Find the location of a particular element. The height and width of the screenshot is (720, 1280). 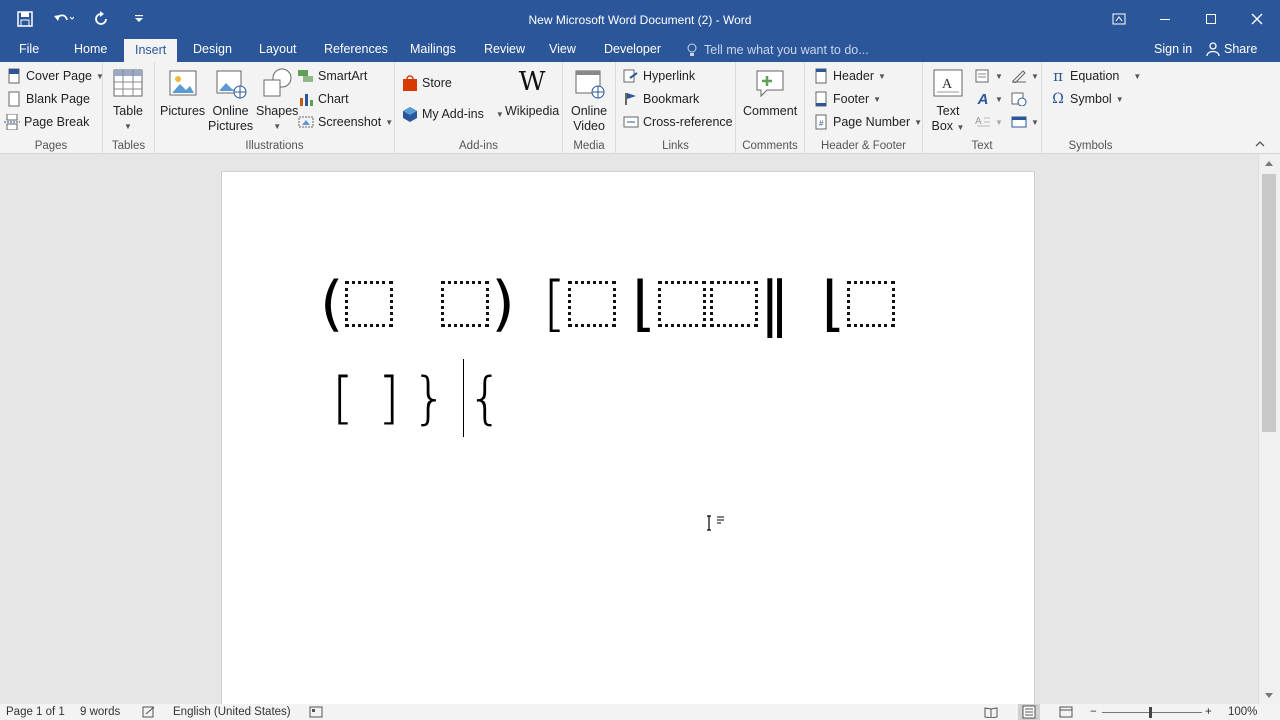

store-button: Store is located at coordinates (427, 83).